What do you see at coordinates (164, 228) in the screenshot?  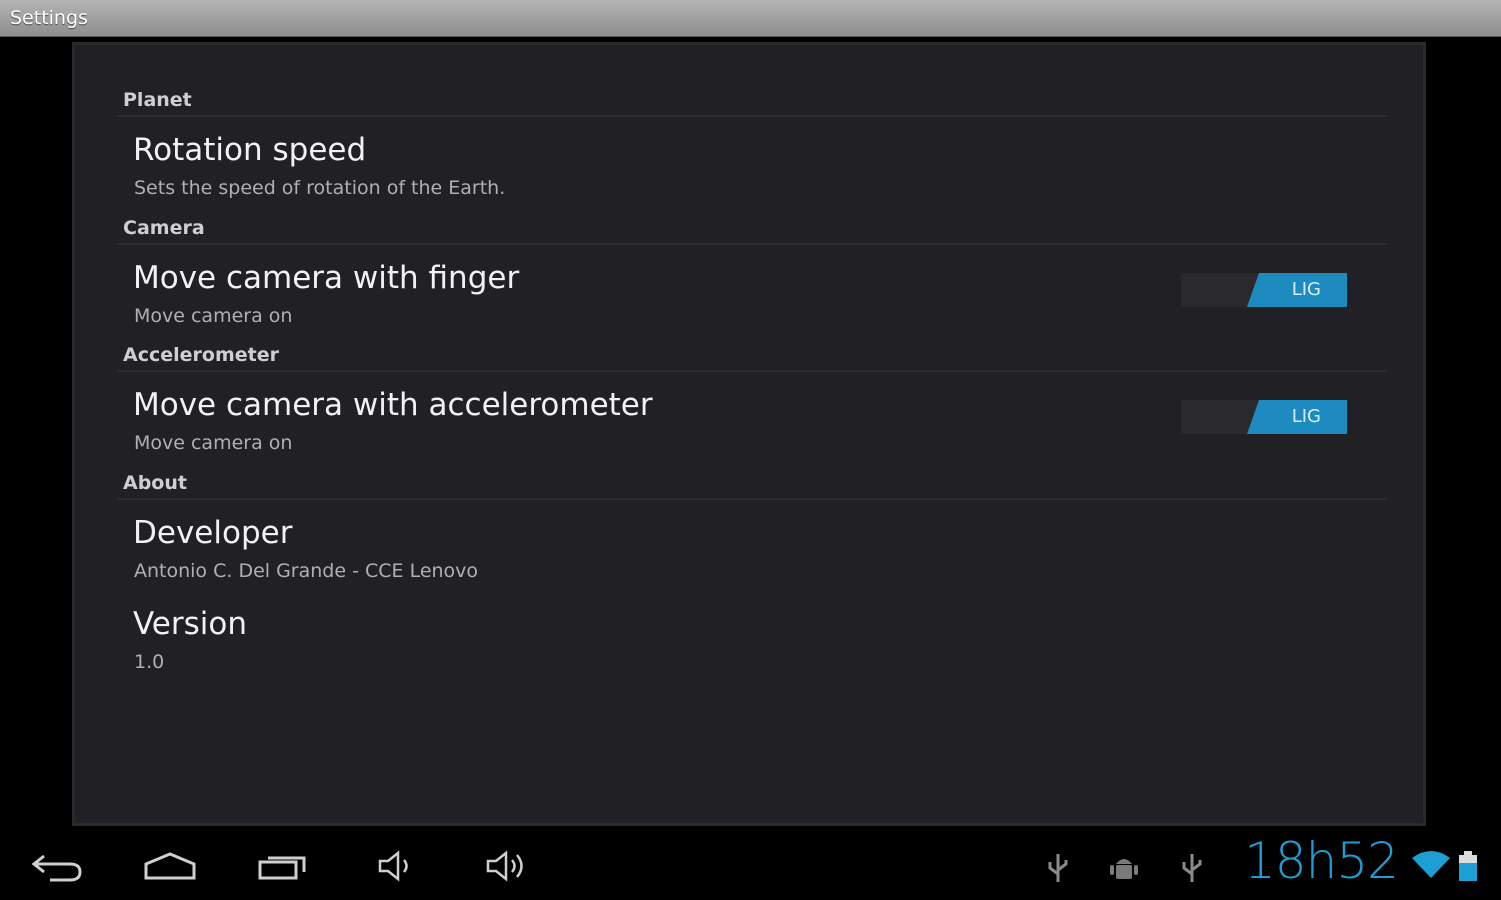 I see `category-camera: Camera` at bounding box center [164, 228].